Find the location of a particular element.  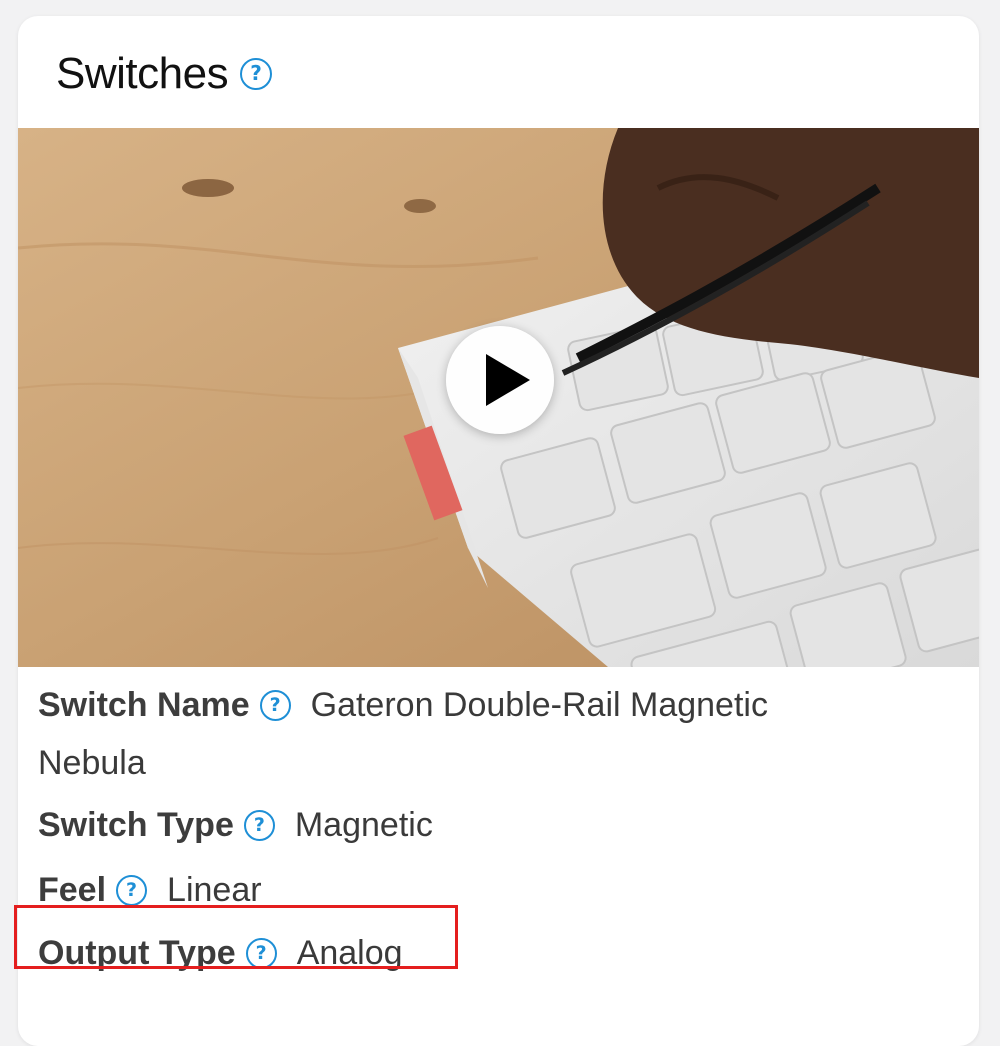

spec-label: Switch Type is located at coordinates (136, 825).